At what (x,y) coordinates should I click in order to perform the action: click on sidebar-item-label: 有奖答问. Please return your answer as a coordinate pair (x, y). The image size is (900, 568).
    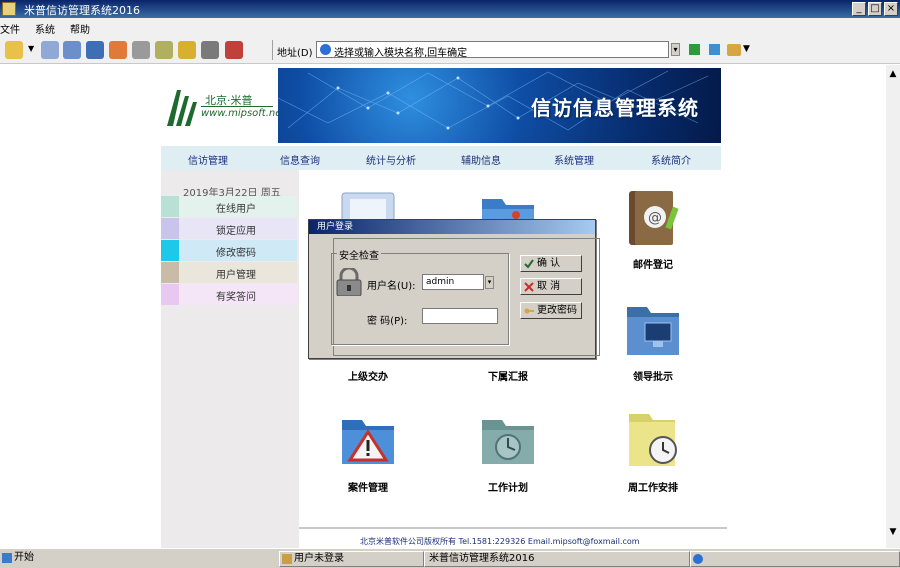
    Looking at the image, I should click on (236, 297).